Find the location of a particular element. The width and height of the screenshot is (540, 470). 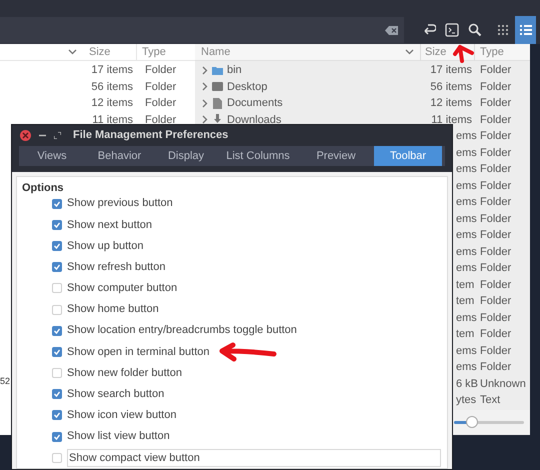

location-field is located at coordinates (202, 30).